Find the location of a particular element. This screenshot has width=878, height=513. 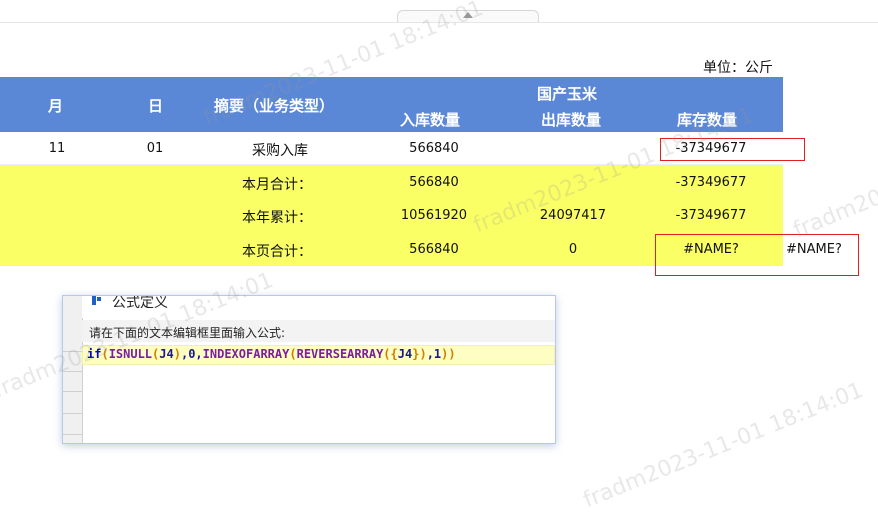

cell-summary: 本月合计： is located at coordinates (277, 184).